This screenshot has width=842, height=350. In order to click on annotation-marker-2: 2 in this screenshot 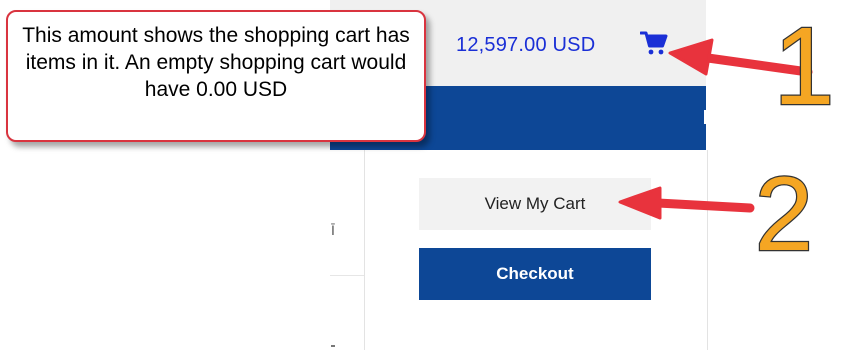, I will do `click(784, 212)`.